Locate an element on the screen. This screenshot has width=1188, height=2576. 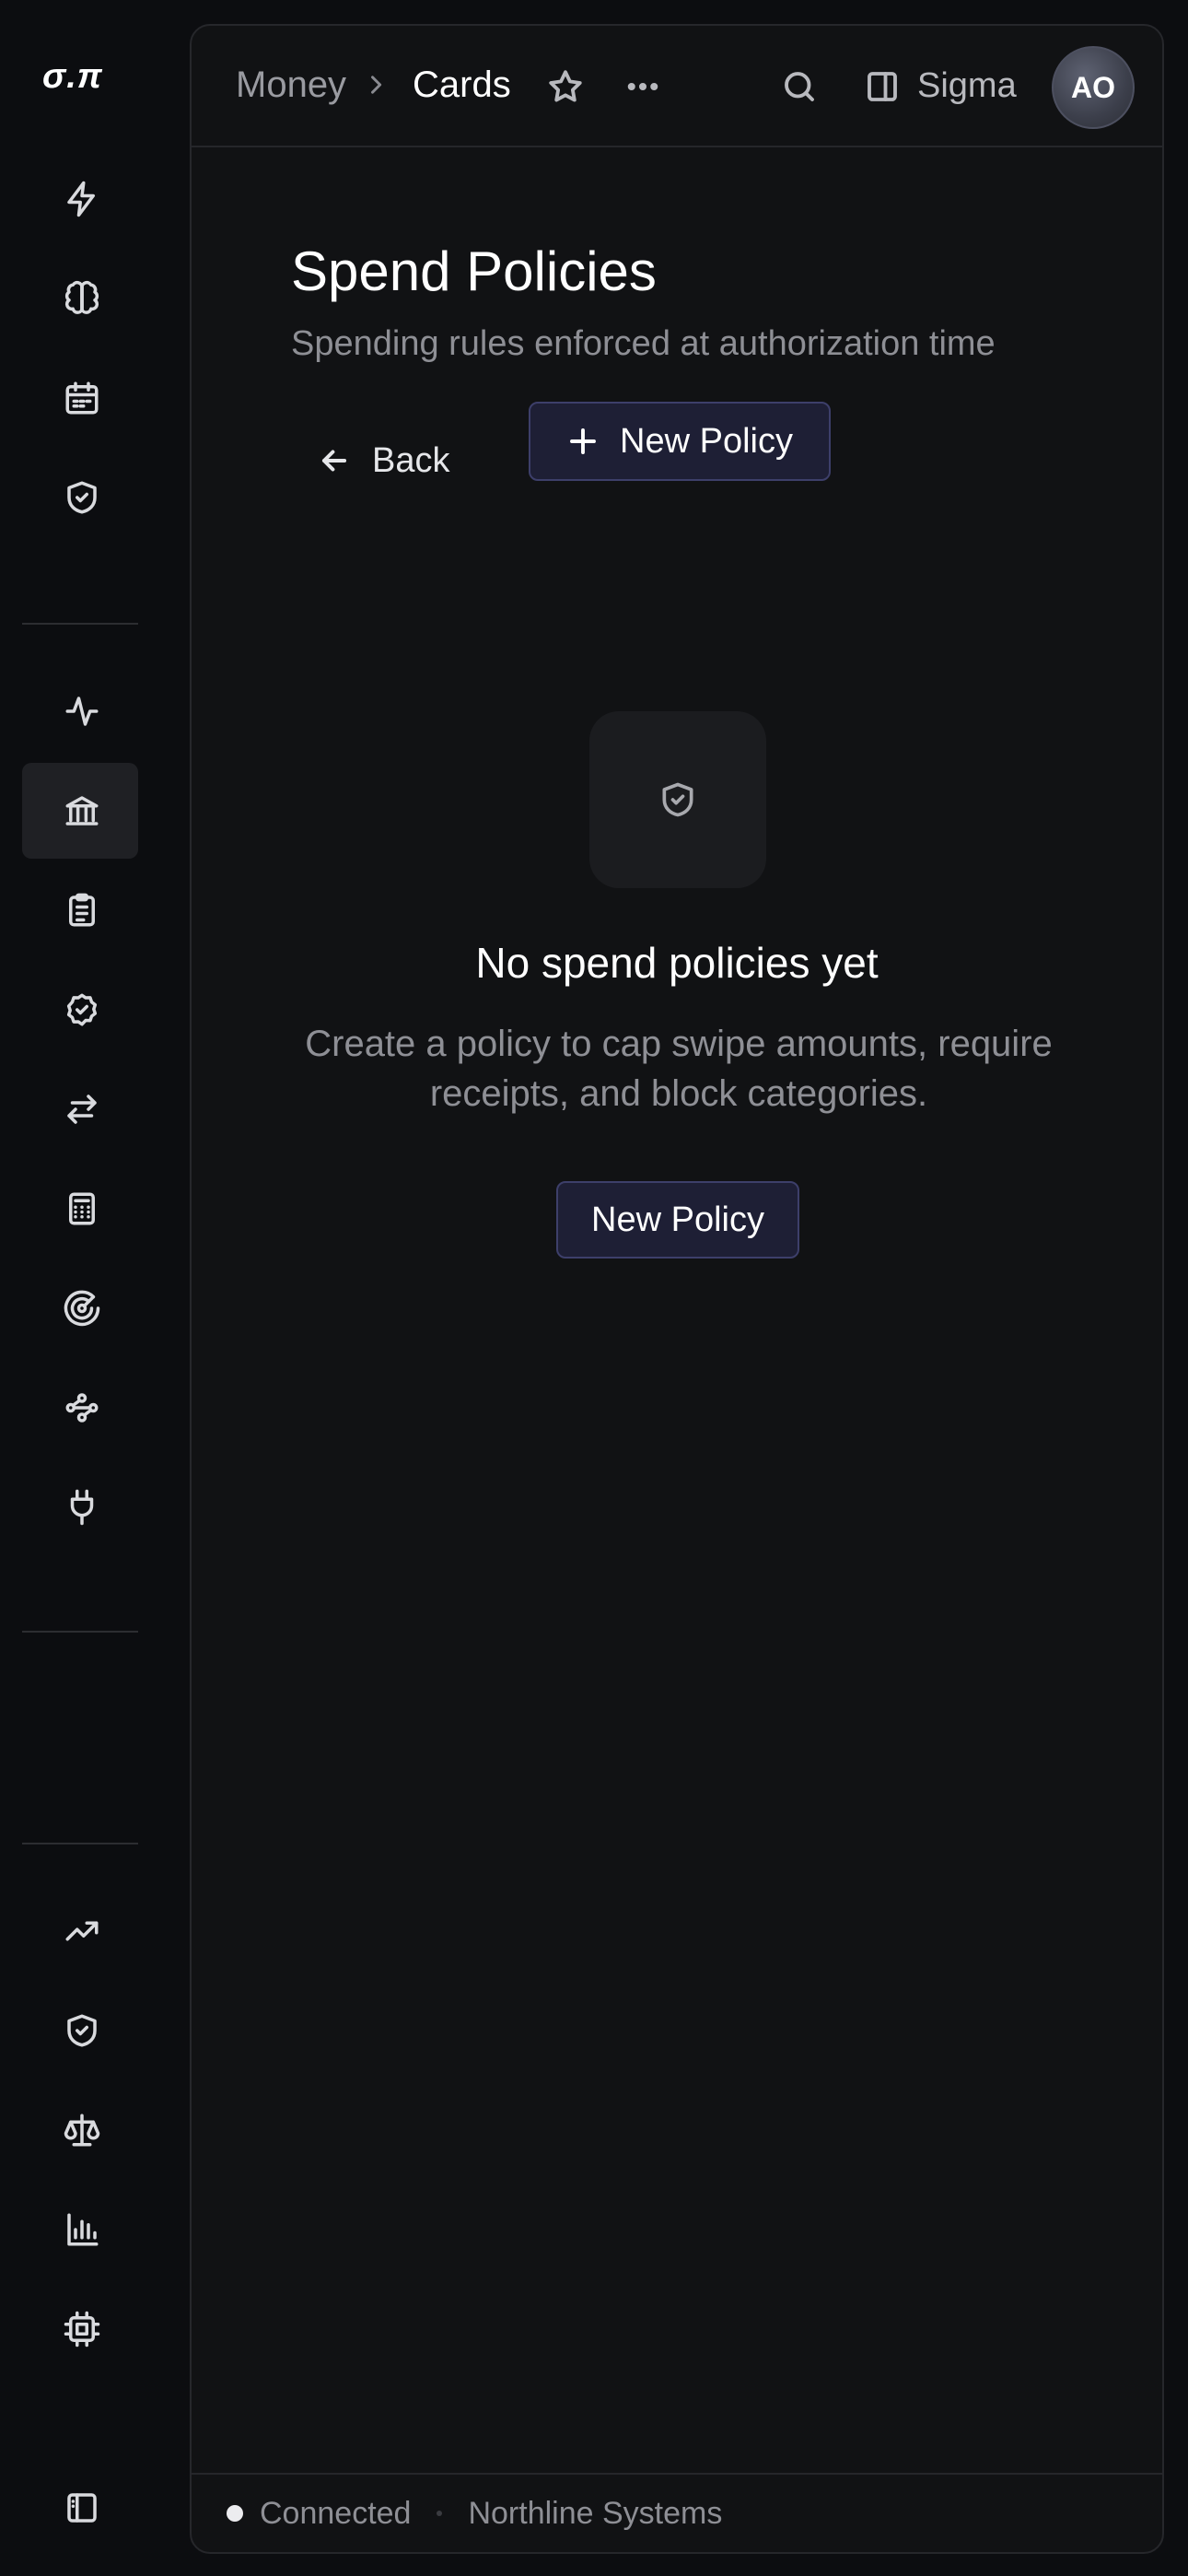
top-bar: Money Cards Sigma AO is located at coordinates (677, 86).